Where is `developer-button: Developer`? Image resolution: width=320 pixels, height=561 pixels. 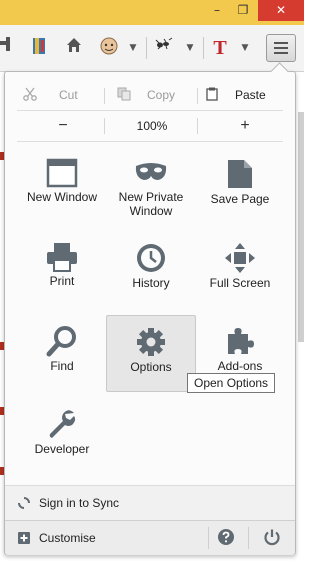
developer-button: Developer is located at coordinates (62, 436).